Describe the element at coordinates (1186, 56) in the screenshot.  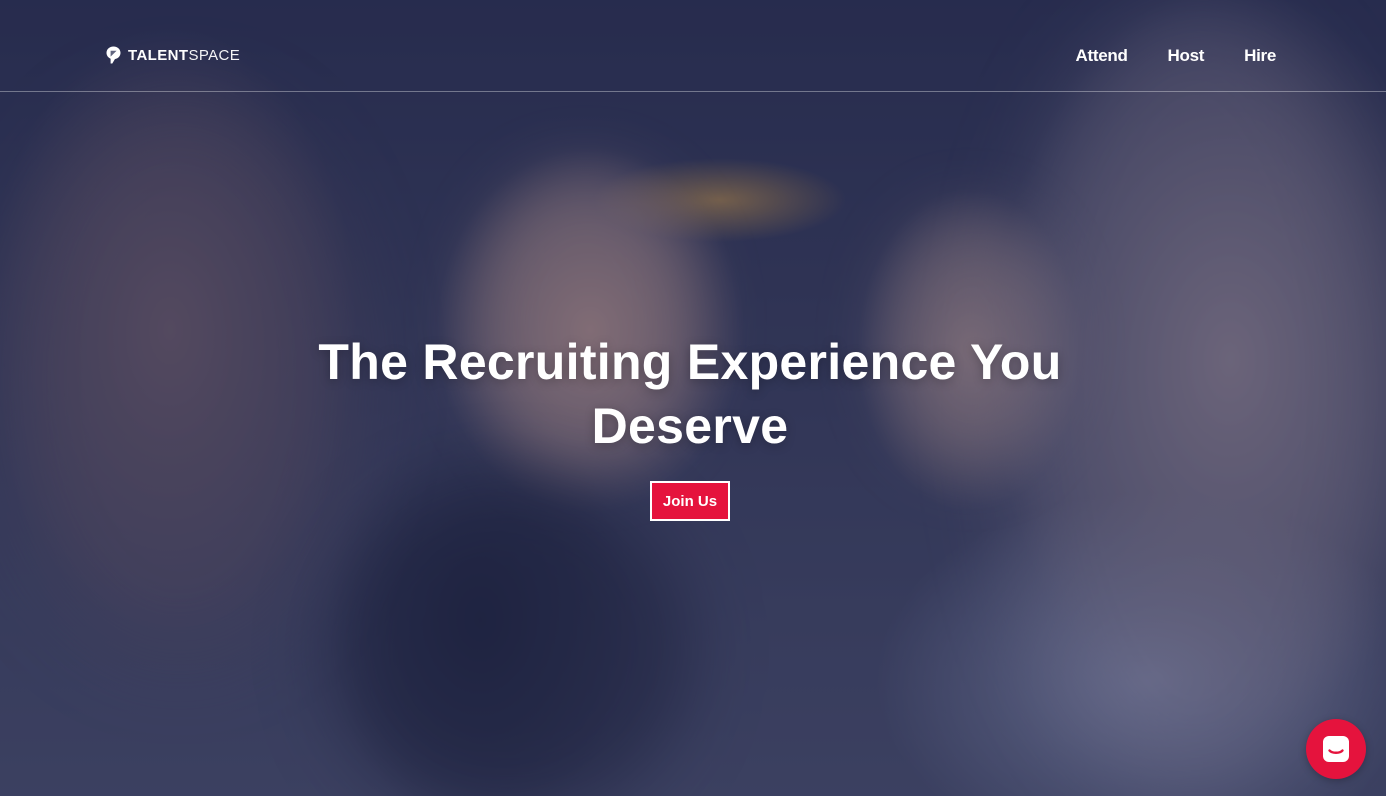
I see `nav-host-link: Host` at that location.